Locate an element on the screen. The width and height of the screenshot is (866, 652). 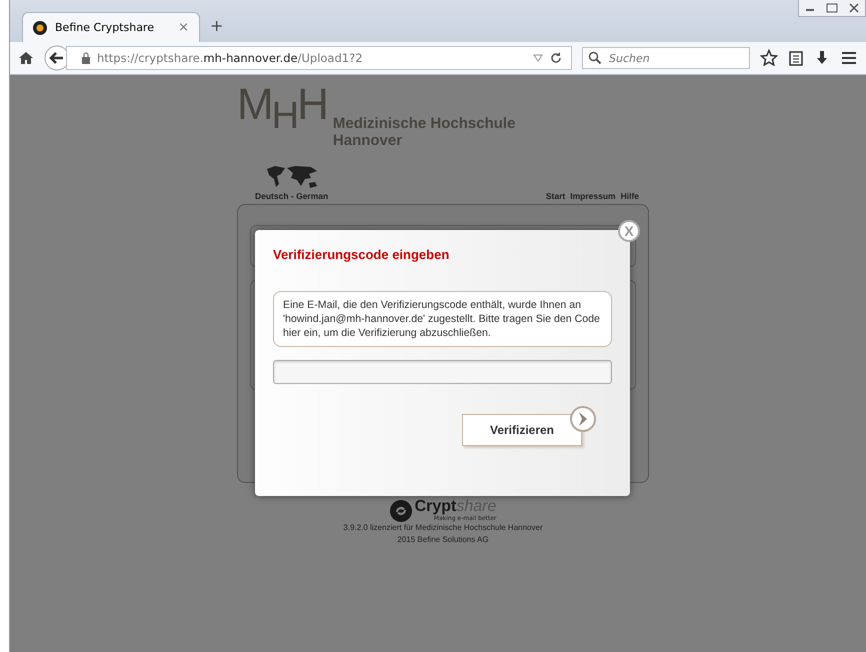
message-text: Eine E-Mail, die den Verifizierungscode enthält, wurde Ihnen an 'howind.jan@mh-hannover.de' zugestellt. Bitte tragen Sie den Code hier ein, um die Verifizierung abzuschließen. is located at coordinates (442, 319).